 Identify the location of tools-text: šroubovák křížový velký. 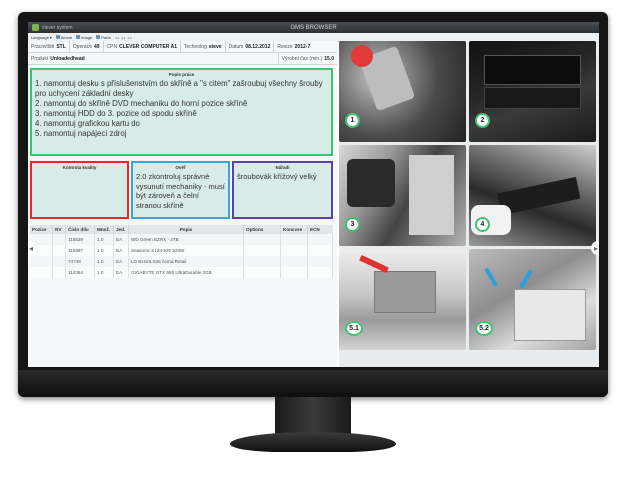
(277, 176).